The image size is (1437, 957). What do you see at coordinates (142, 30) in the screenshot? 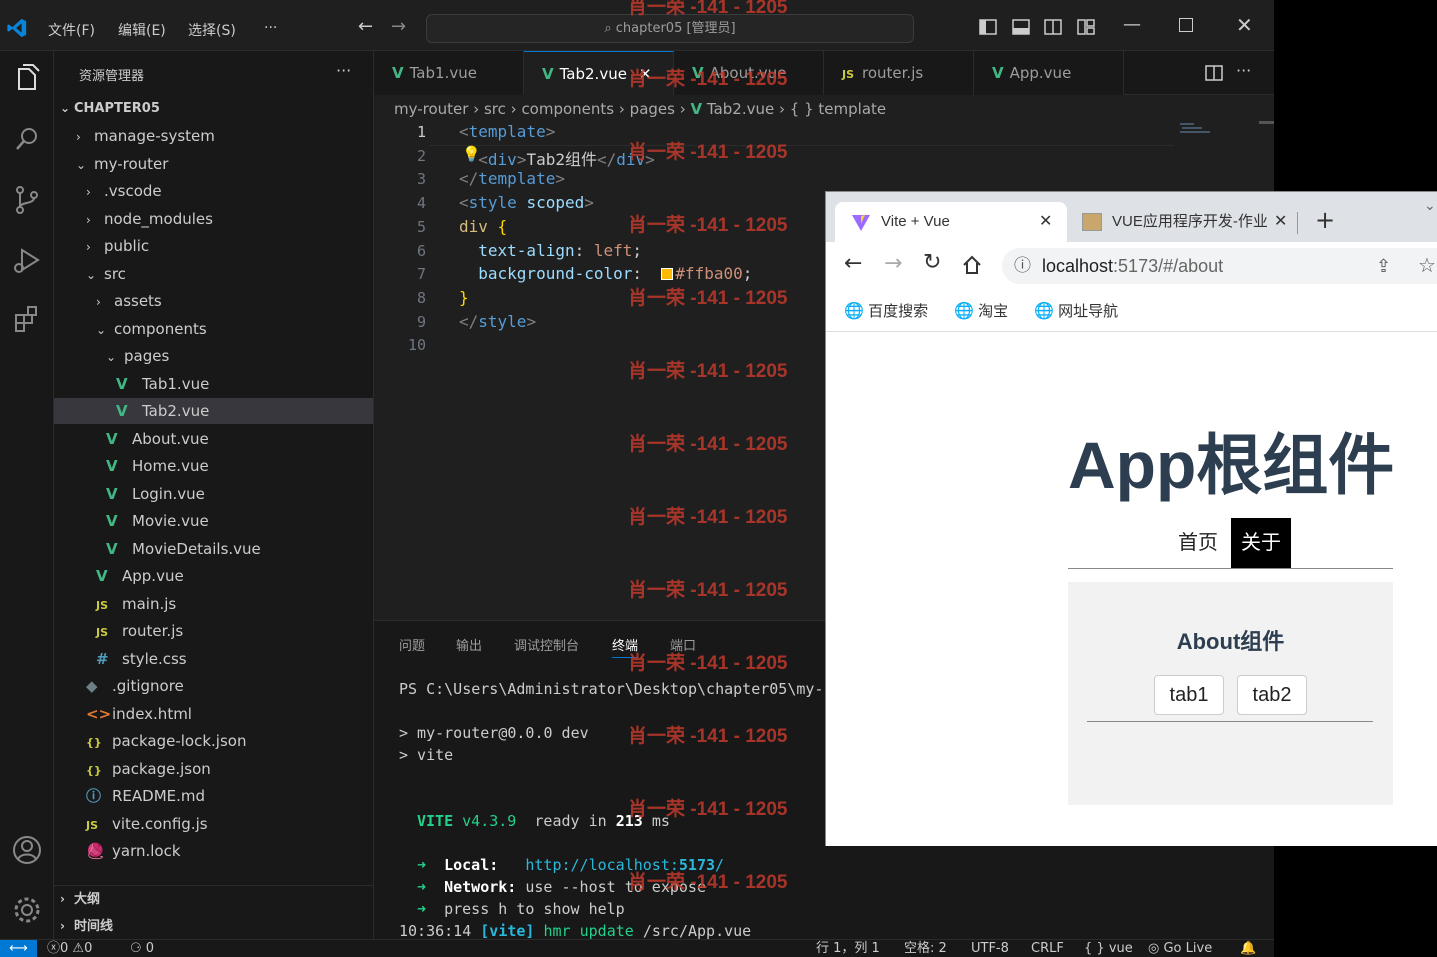
I see `menu-edit: 编辑(E)` at bounding box center [142, 30].